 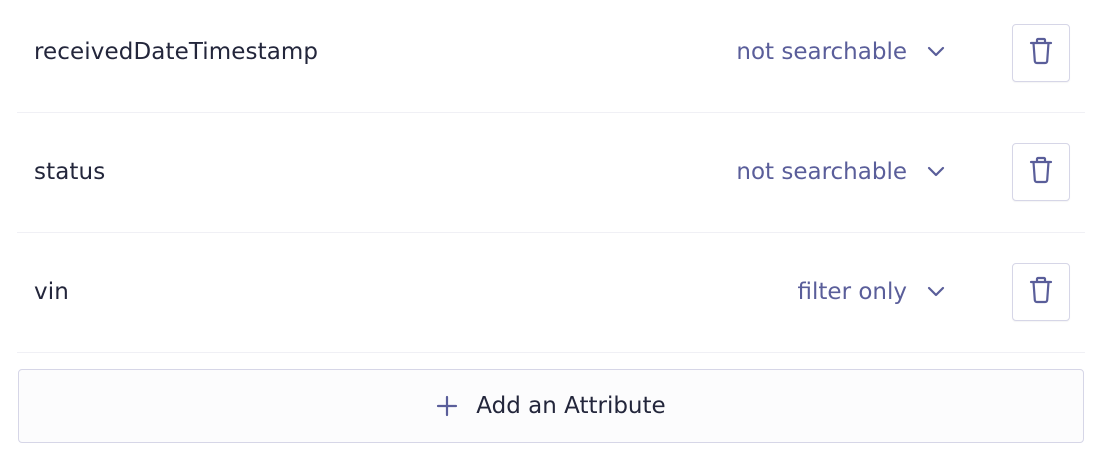 I want to click on add-attribute-label: Add an Attribute, so click(x=571, y=406).